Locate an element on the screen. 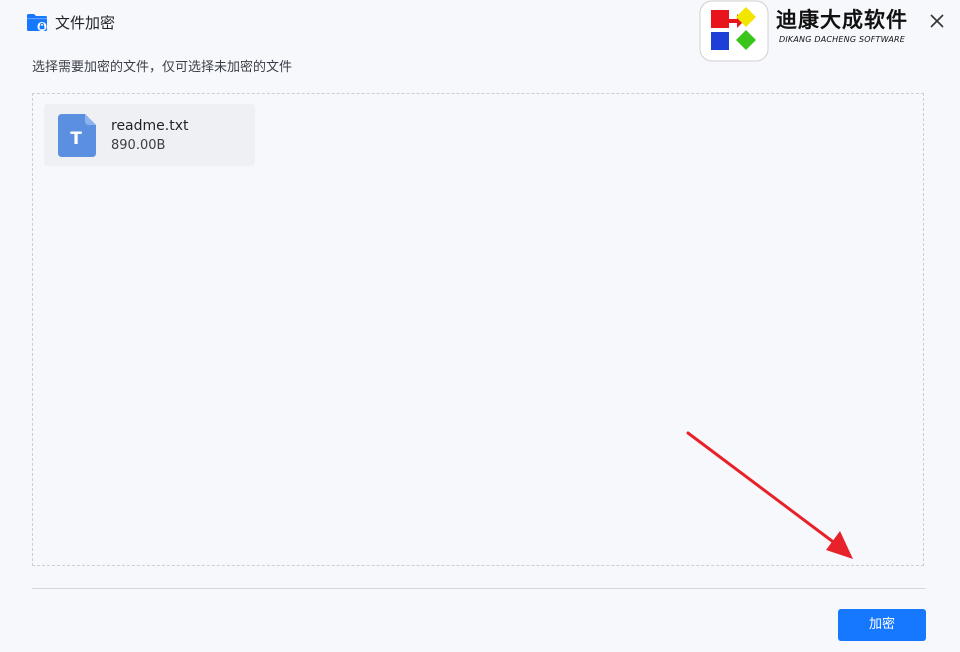  folder-lock-icon is located at coordinates (37, 23).